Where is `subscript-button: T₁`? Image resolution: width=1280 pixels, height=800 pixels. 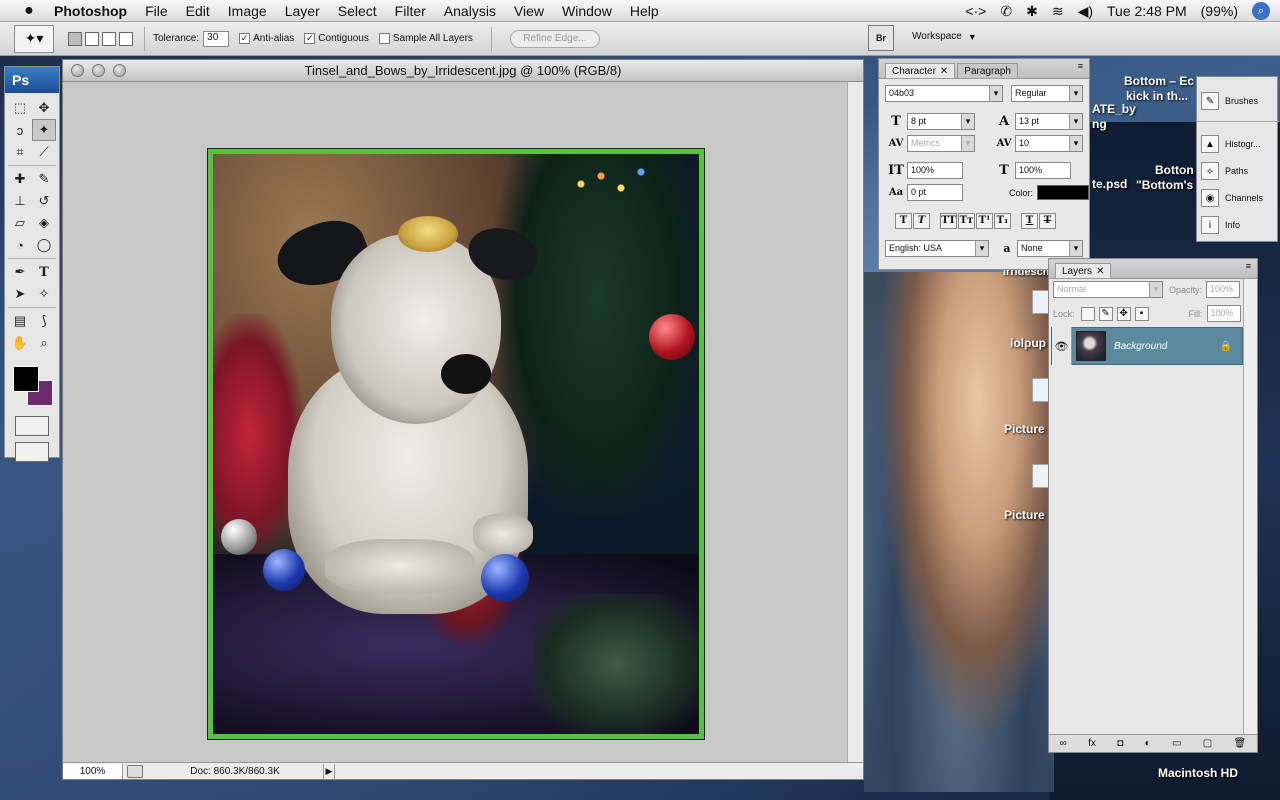
subscript-button: T₁ is located at coordinates (1002, 221).